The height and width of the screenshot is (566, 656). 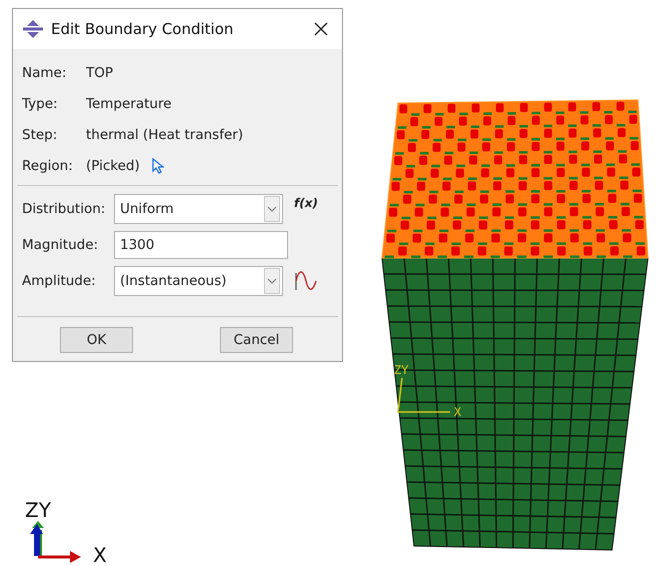 I want to click on input-field: 1300, so click(x=201, y=245).